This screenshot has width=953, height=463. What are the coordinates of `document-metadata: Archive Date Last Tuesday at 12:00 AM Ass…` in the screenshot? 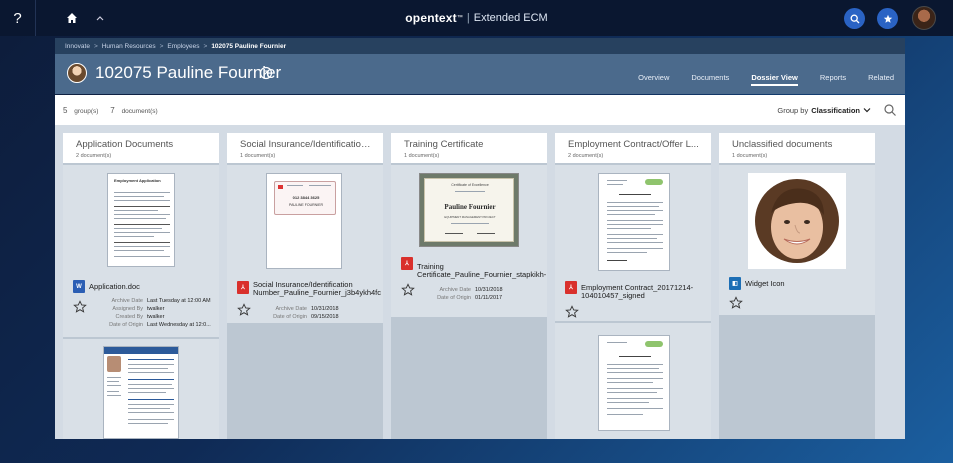 It's located at (151, 313).